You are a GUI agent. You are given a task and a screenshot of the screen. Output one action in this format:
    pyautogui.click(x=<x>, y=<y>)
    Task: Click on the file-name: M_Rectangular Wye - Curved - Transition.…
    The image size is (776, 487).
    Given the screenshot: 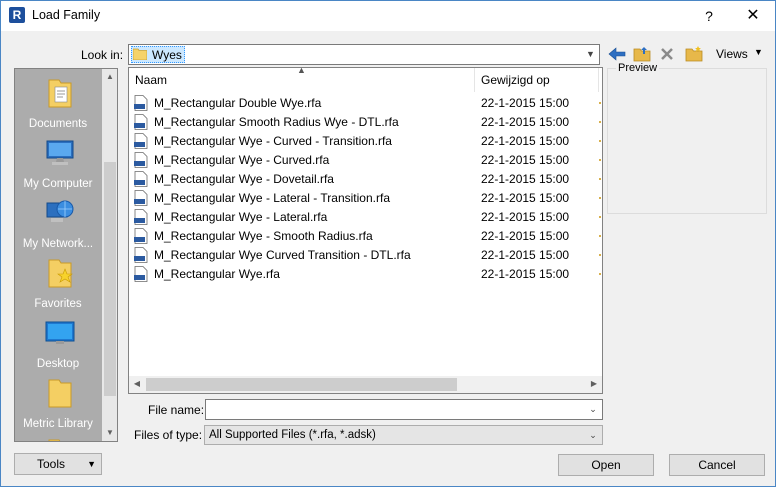 What is the action you would take?
    pyautogui.click(x=273, y=141)
    